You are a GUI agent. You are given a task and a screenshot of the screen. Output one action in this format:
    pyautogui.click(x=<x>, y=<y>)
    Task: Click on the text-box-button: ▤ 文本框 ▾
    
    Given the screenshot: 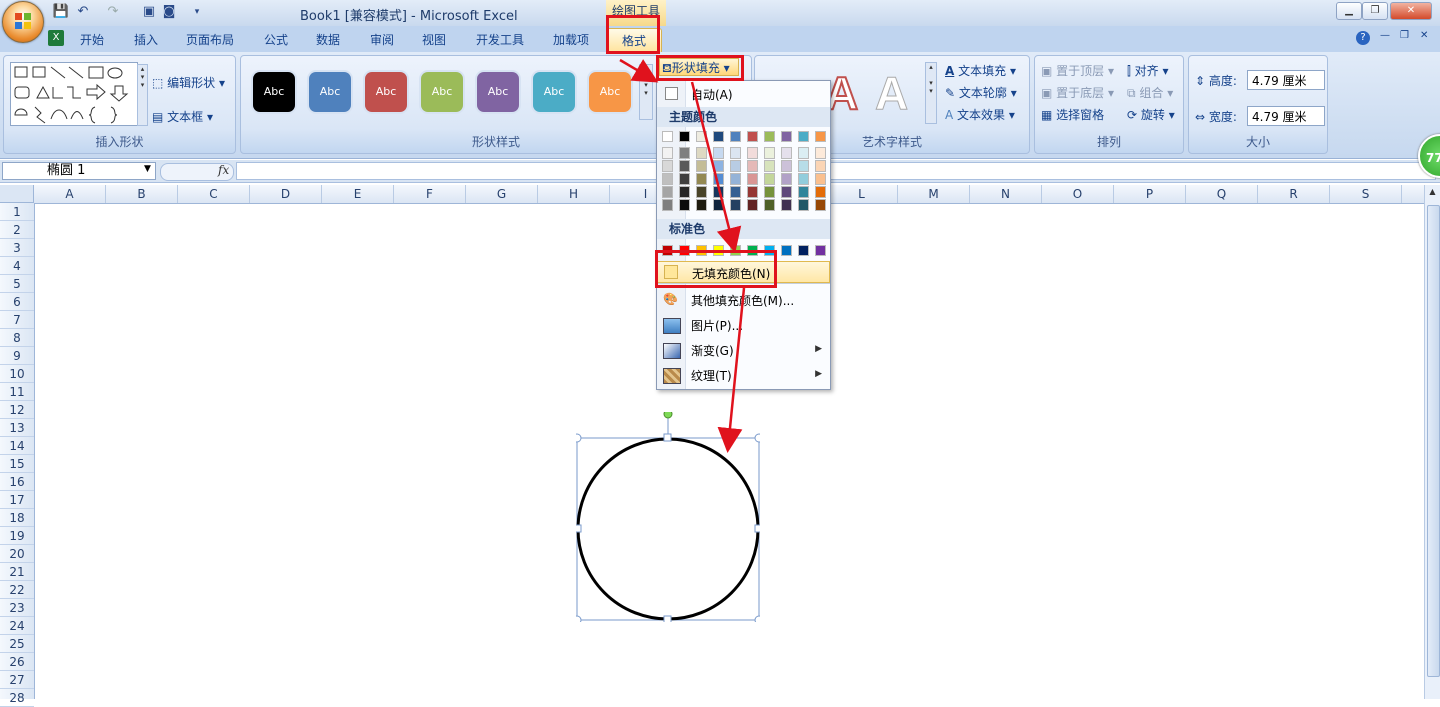 What is the action you would take?
    pyautogui.click(x=182, y=116)
    